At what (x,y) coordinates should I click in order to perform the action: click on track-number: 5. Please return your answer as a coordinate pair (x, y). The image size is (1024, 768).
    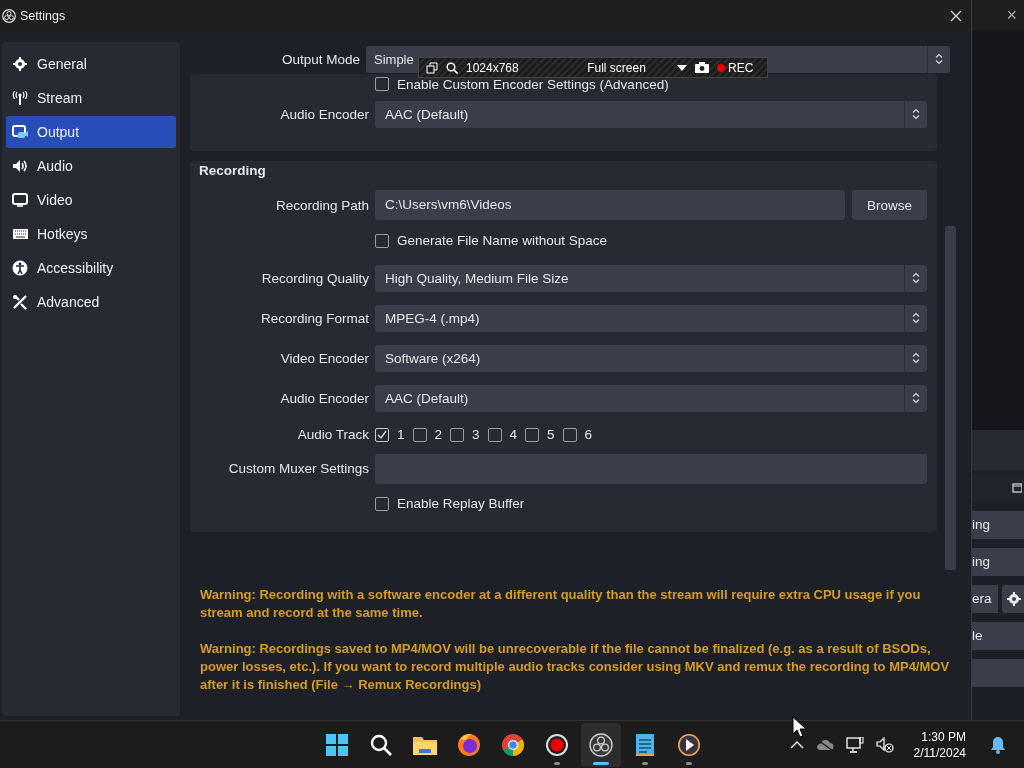
    Looking at the image, I should click on (551, 434).